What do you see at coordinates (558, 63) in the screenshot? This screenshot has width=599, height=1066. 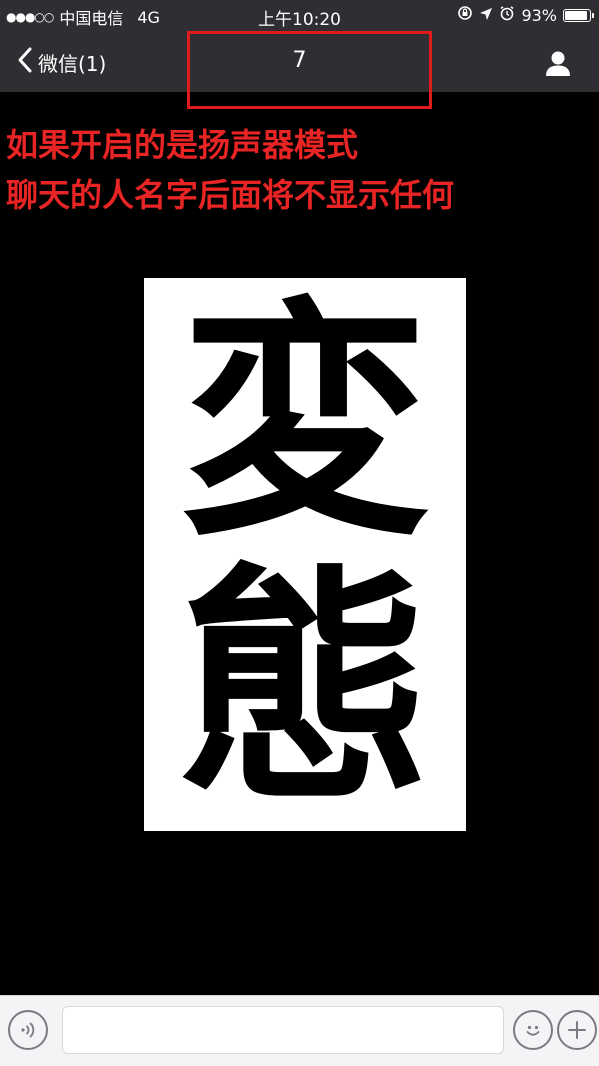 I see `chat-info-button` at bounding box center [558, 63].